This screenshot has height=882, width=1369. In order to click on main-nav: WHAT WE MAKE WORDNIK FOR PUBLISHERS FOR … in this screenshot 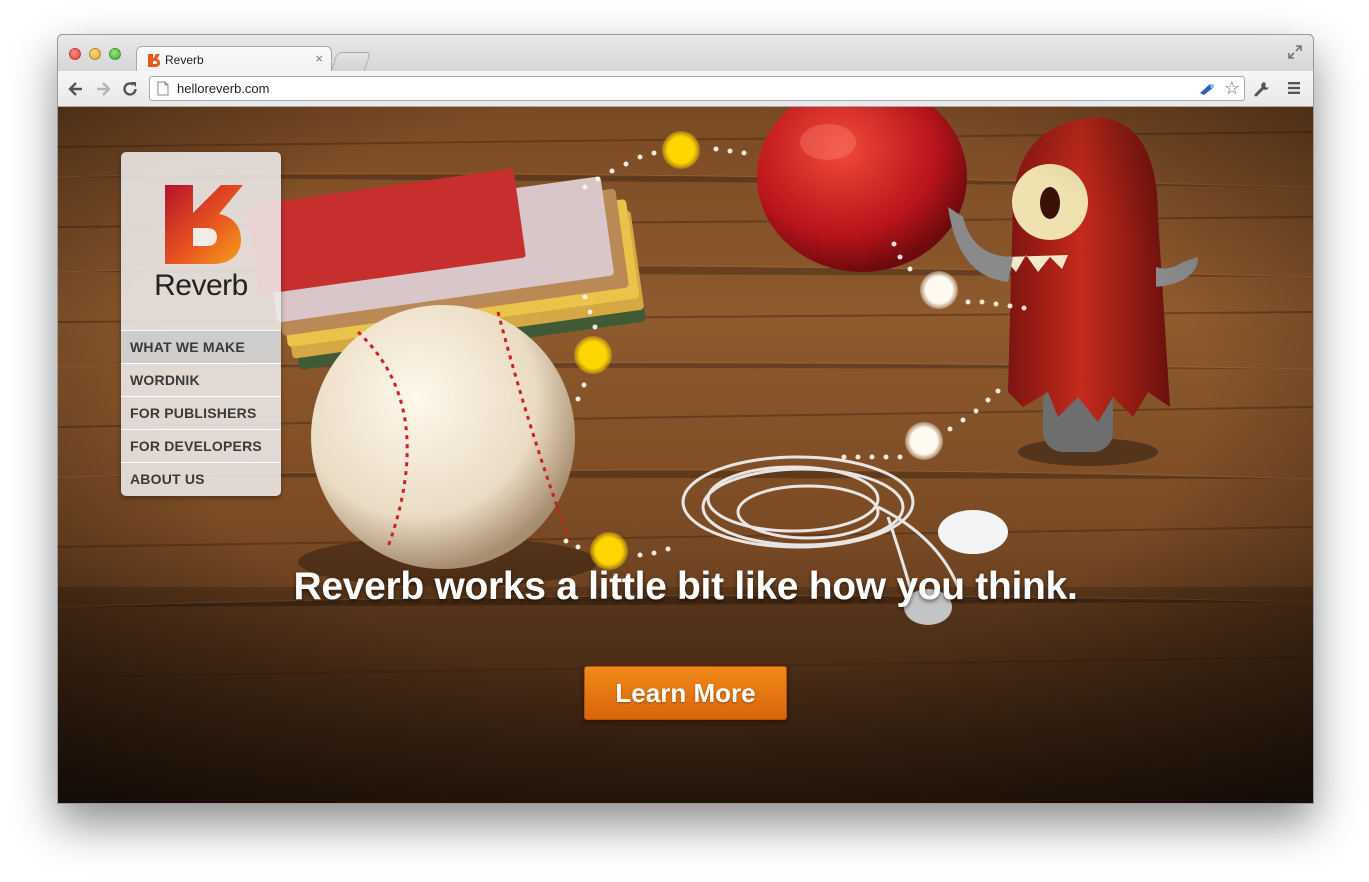, I will do `click(201, 412)`.